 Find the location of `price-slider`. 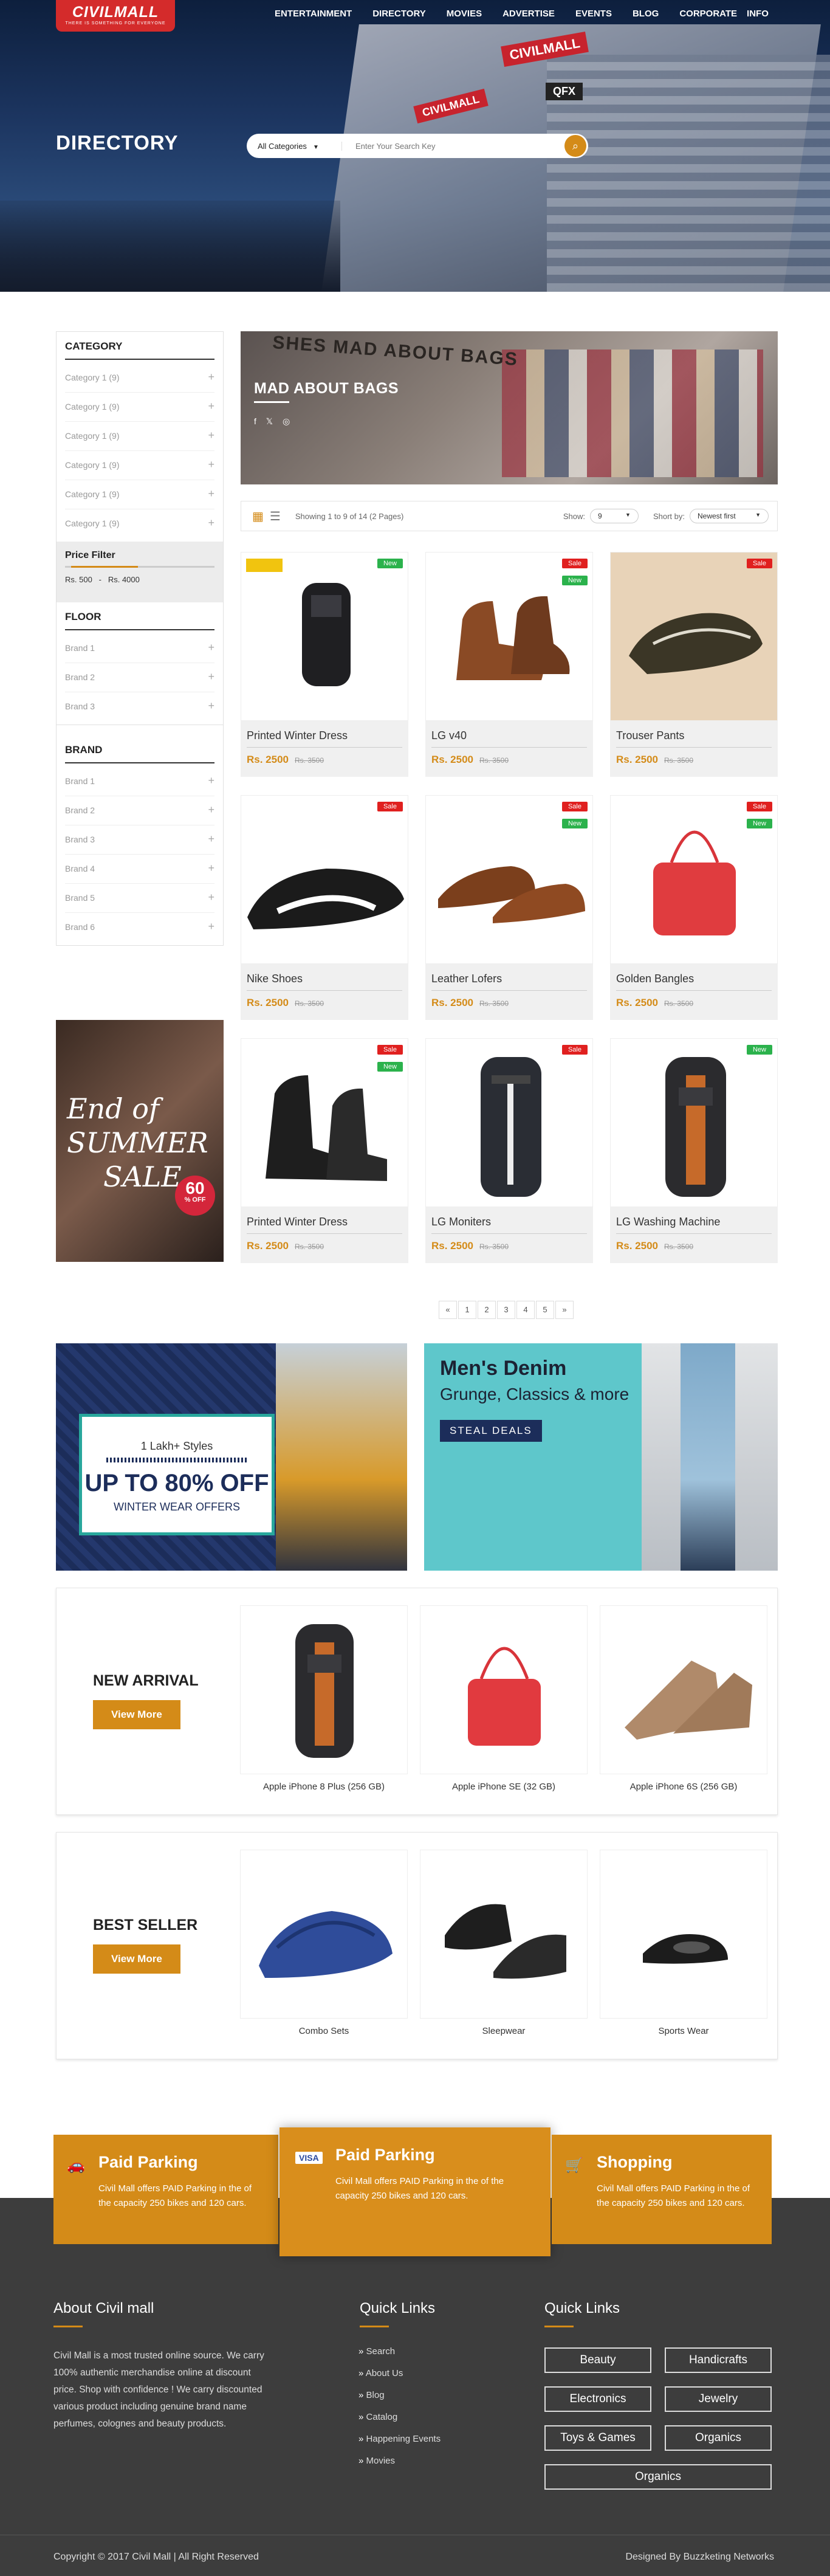

price-slider is located at coordinates (139, 567).